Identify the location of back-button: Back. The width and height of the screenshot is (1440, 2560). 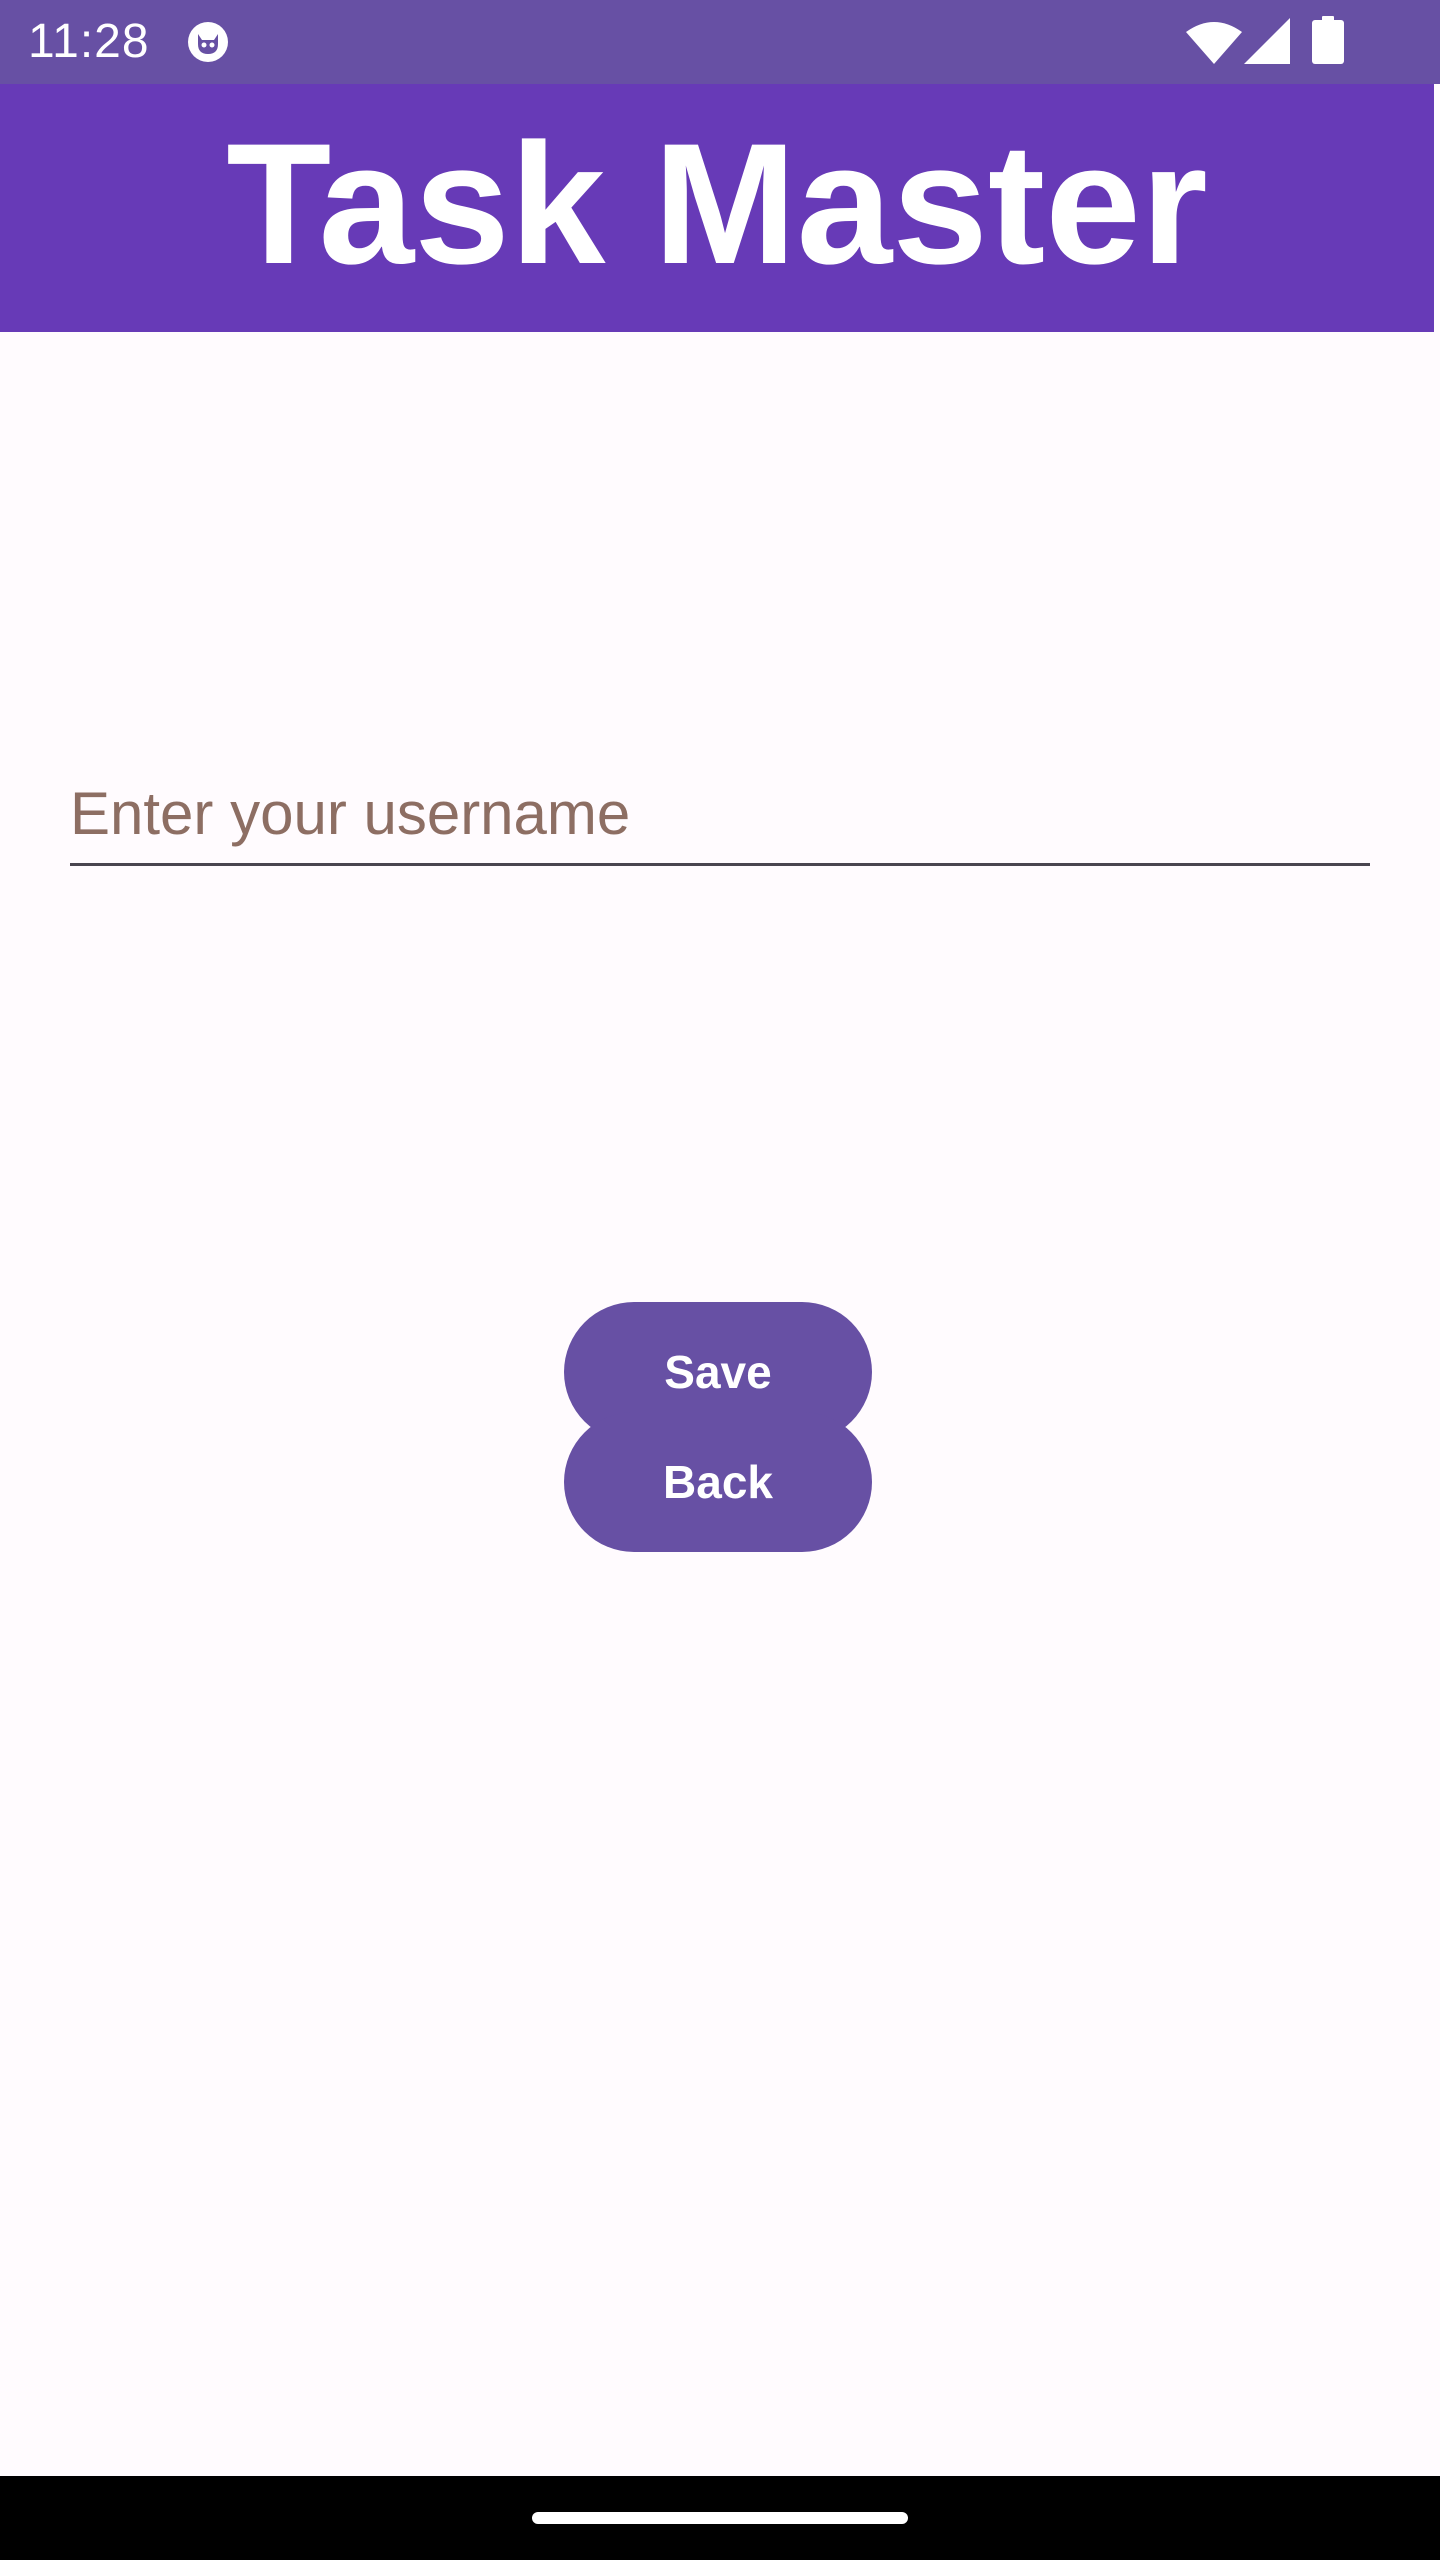
(718, 1482).